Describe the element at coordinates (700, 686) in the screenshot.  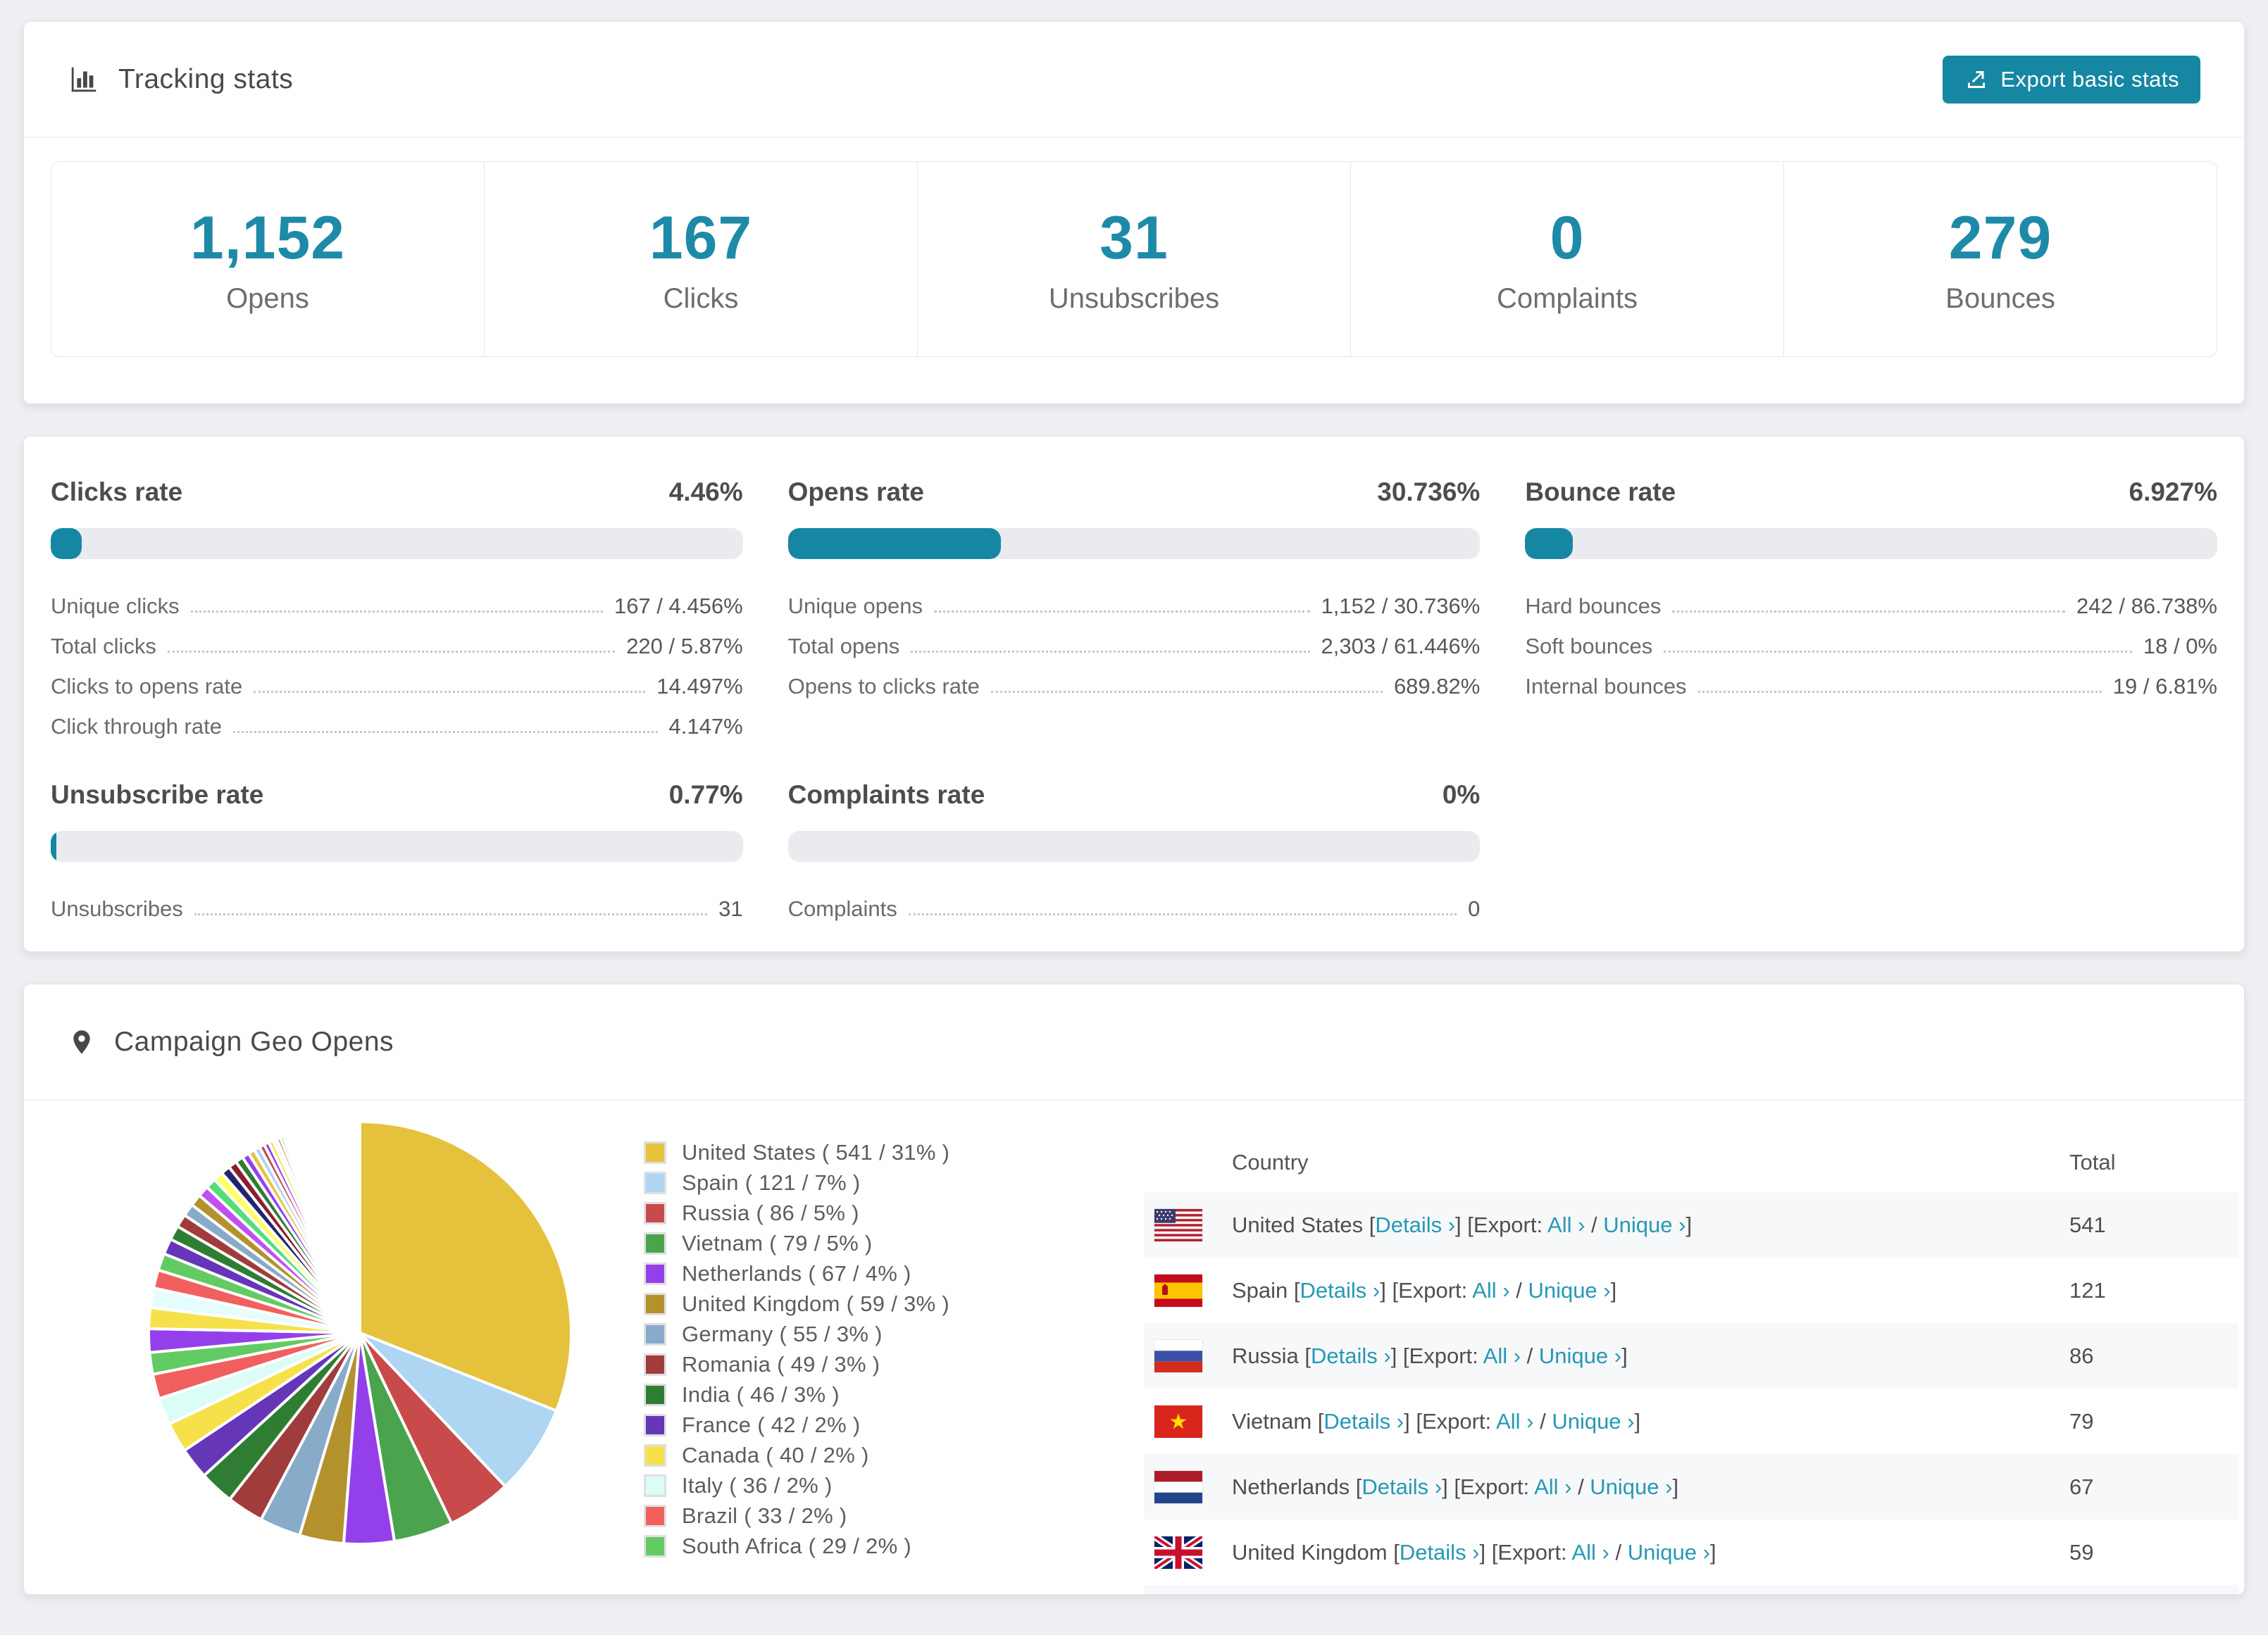
I see `detail-value: 14.497%` at that location.